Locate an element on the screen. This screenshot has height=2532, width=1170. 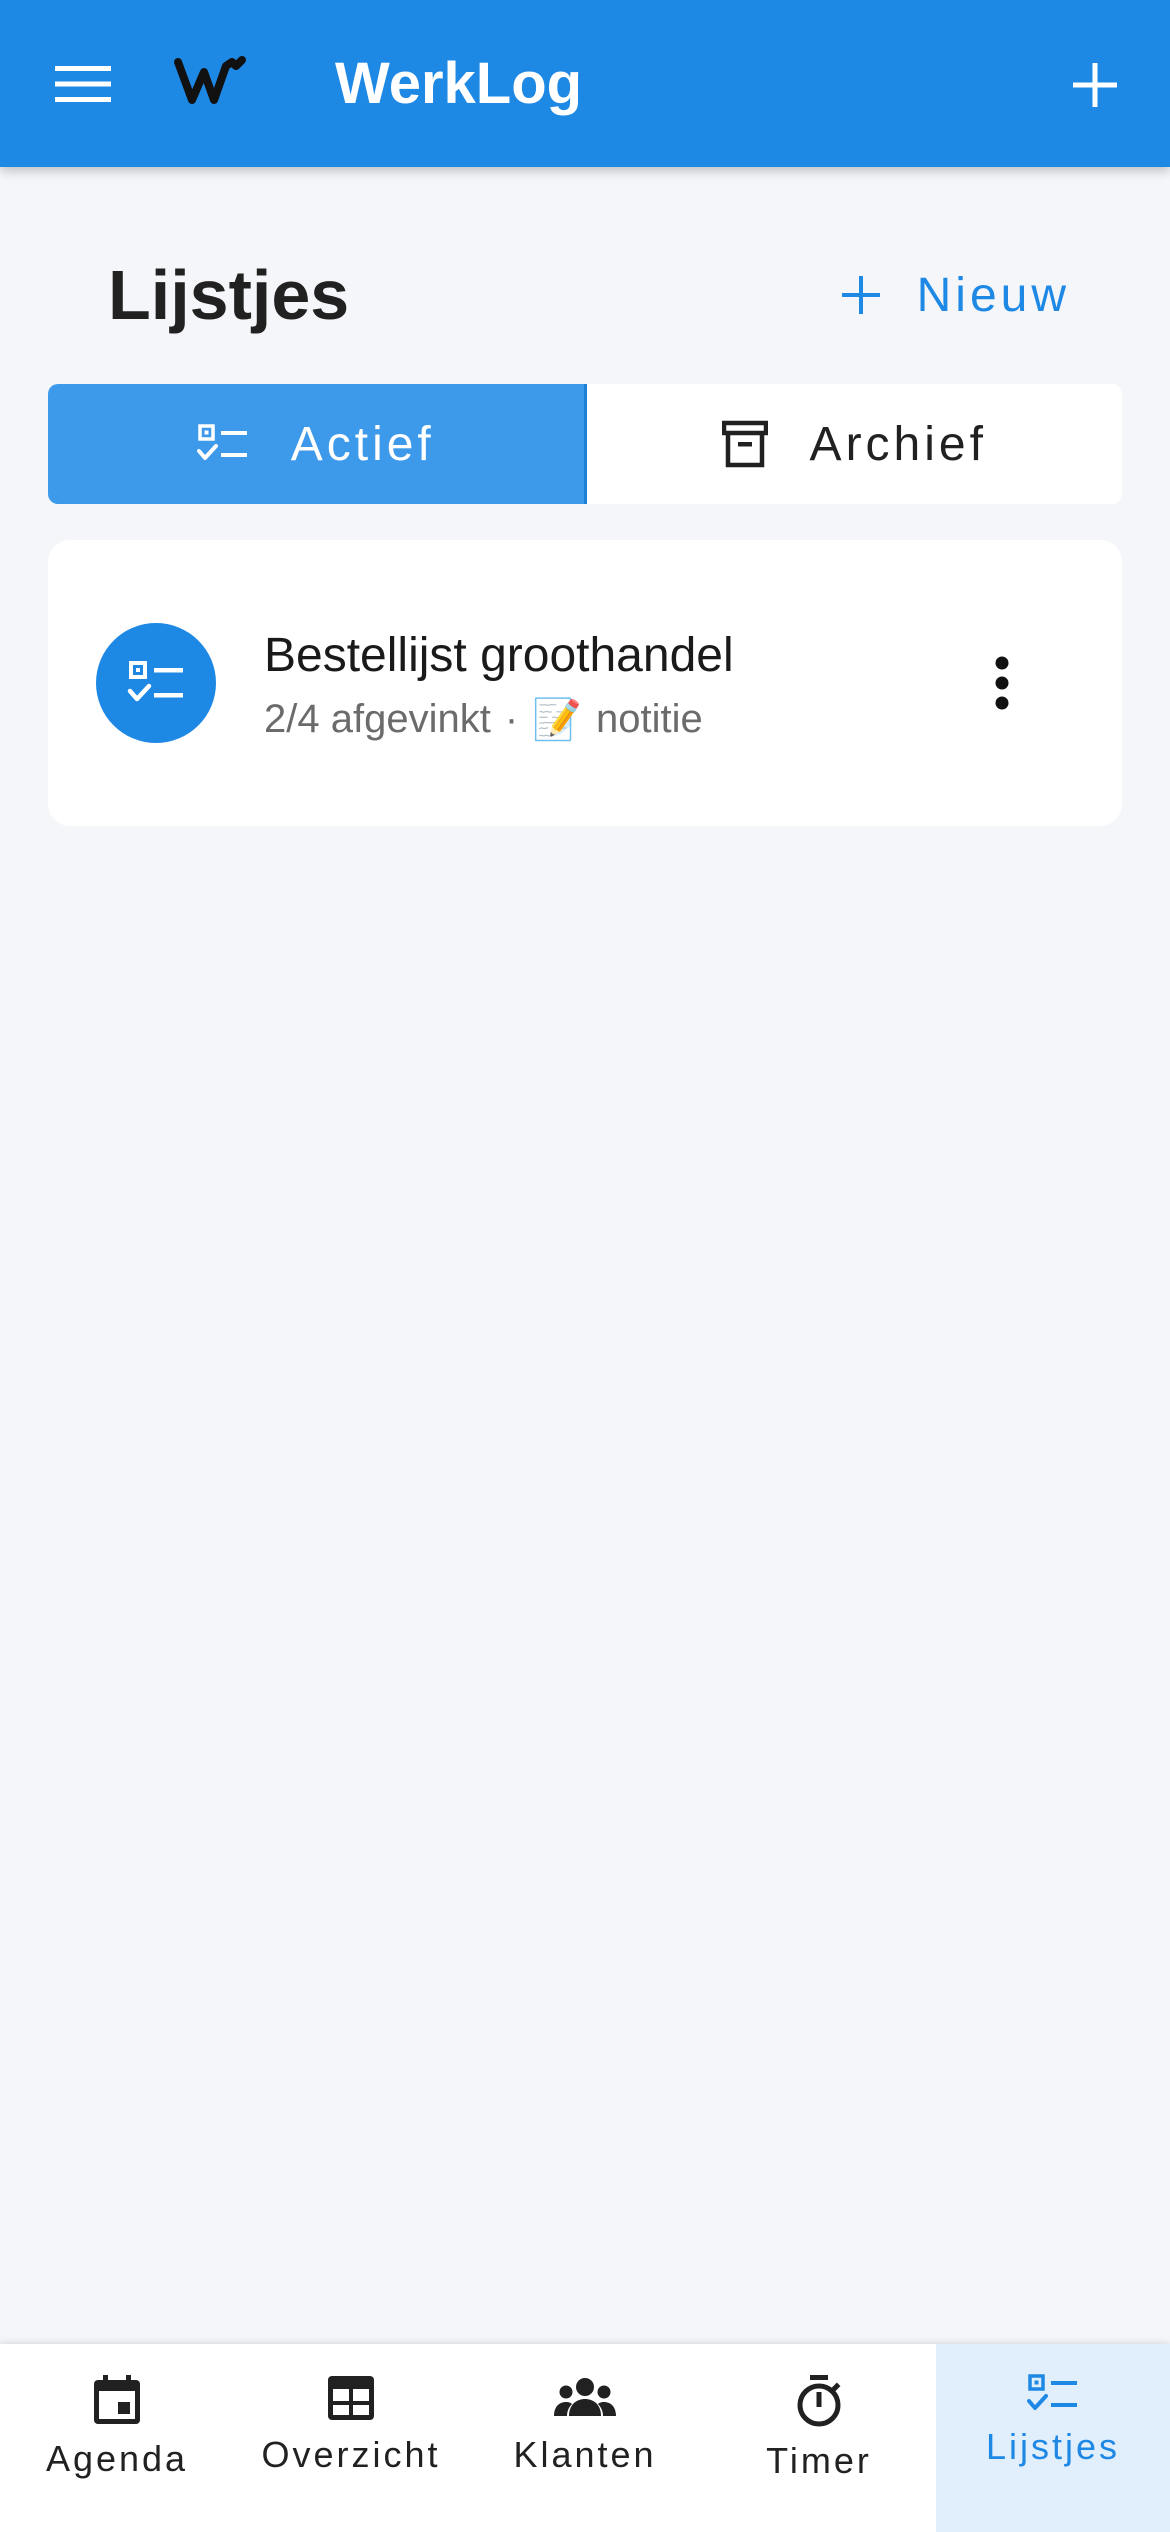
tab-archief: Archief is located at coordinates (854, 444).